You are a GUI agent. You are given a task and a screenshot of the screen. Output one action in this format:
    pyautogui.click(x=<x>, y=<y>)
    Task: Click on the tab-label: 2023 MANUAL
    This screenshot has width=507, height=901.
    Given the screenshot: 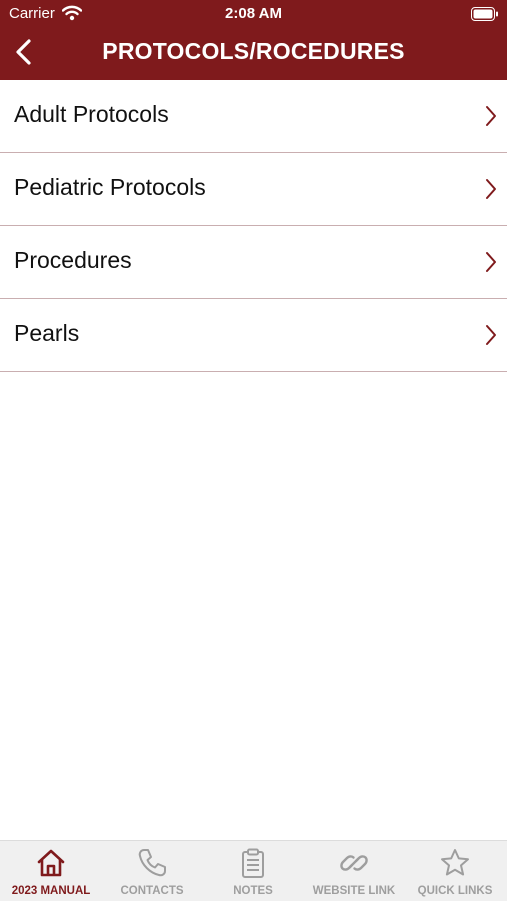 What is the action you would take?
    pyautogui.click(x=51, y=891)
    